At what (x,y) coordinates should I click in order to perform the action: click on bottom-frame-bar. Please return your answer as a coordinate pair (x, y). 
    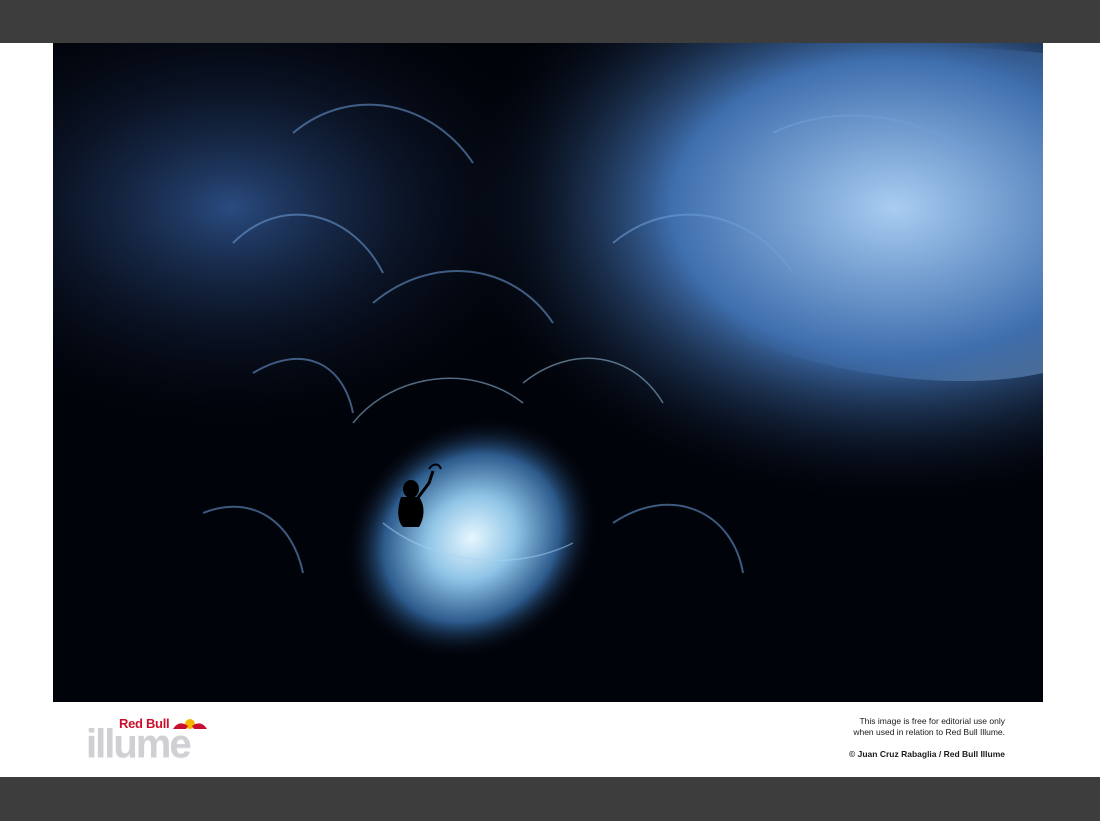
    Looking at the image, I should click on (550, 799).